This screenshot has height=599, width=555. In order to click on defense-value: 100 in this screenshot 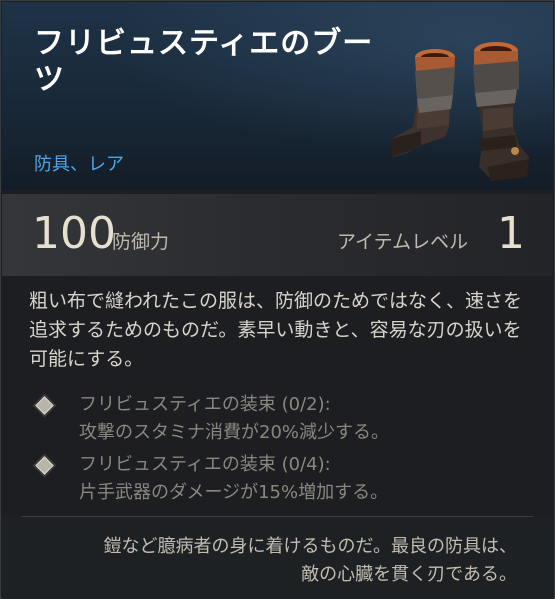, I will do `click(74, 233)`.